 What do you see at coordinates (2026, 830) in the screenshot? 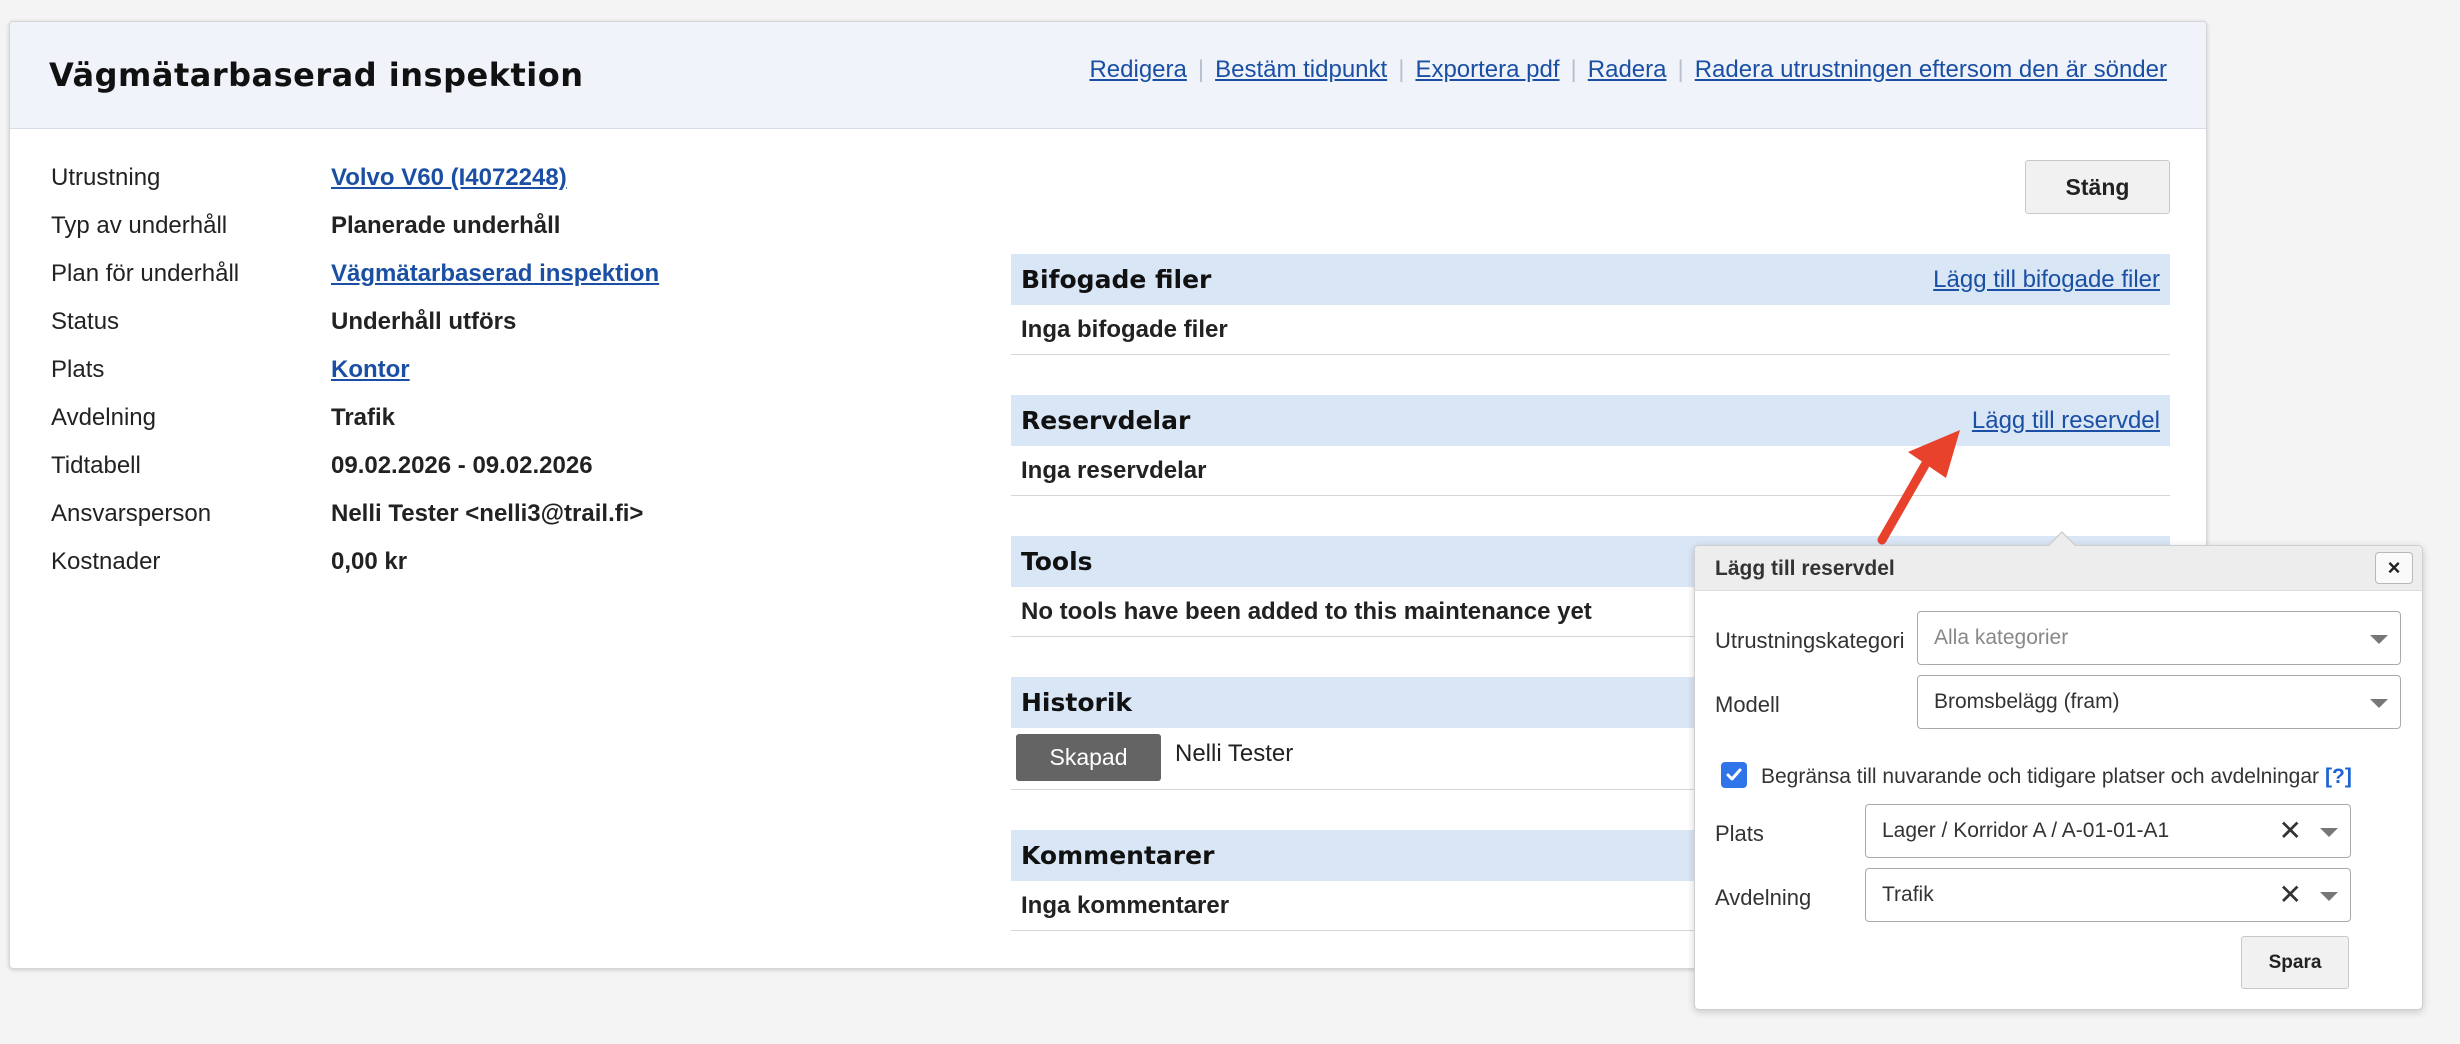
I see `location-value: Lager / Korridor A / A-01-01-A1` at bounding box center [2026, 830].